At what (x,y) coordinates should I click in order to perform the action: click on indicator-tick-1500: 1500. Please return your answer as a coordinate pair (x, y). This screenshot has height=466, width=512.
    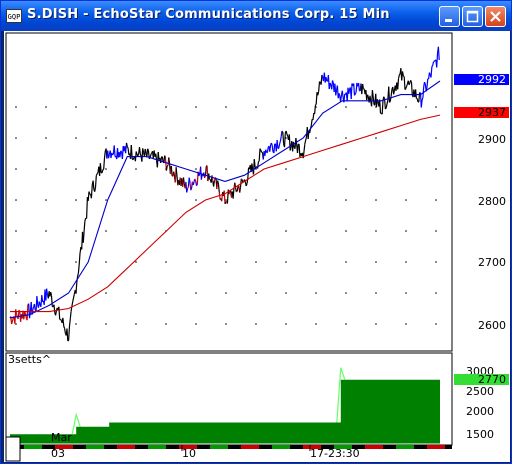
    Looking at the image, I should click on (480, 434).